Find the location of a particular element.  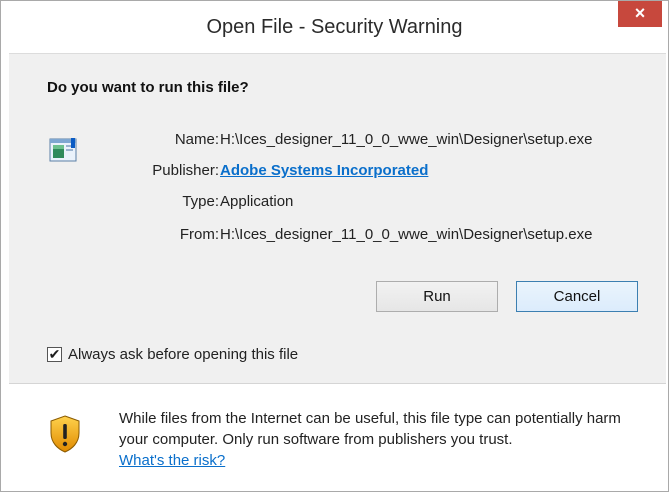

whats-the-risk-link: What's the risk? is located at coordinates (172, 460).